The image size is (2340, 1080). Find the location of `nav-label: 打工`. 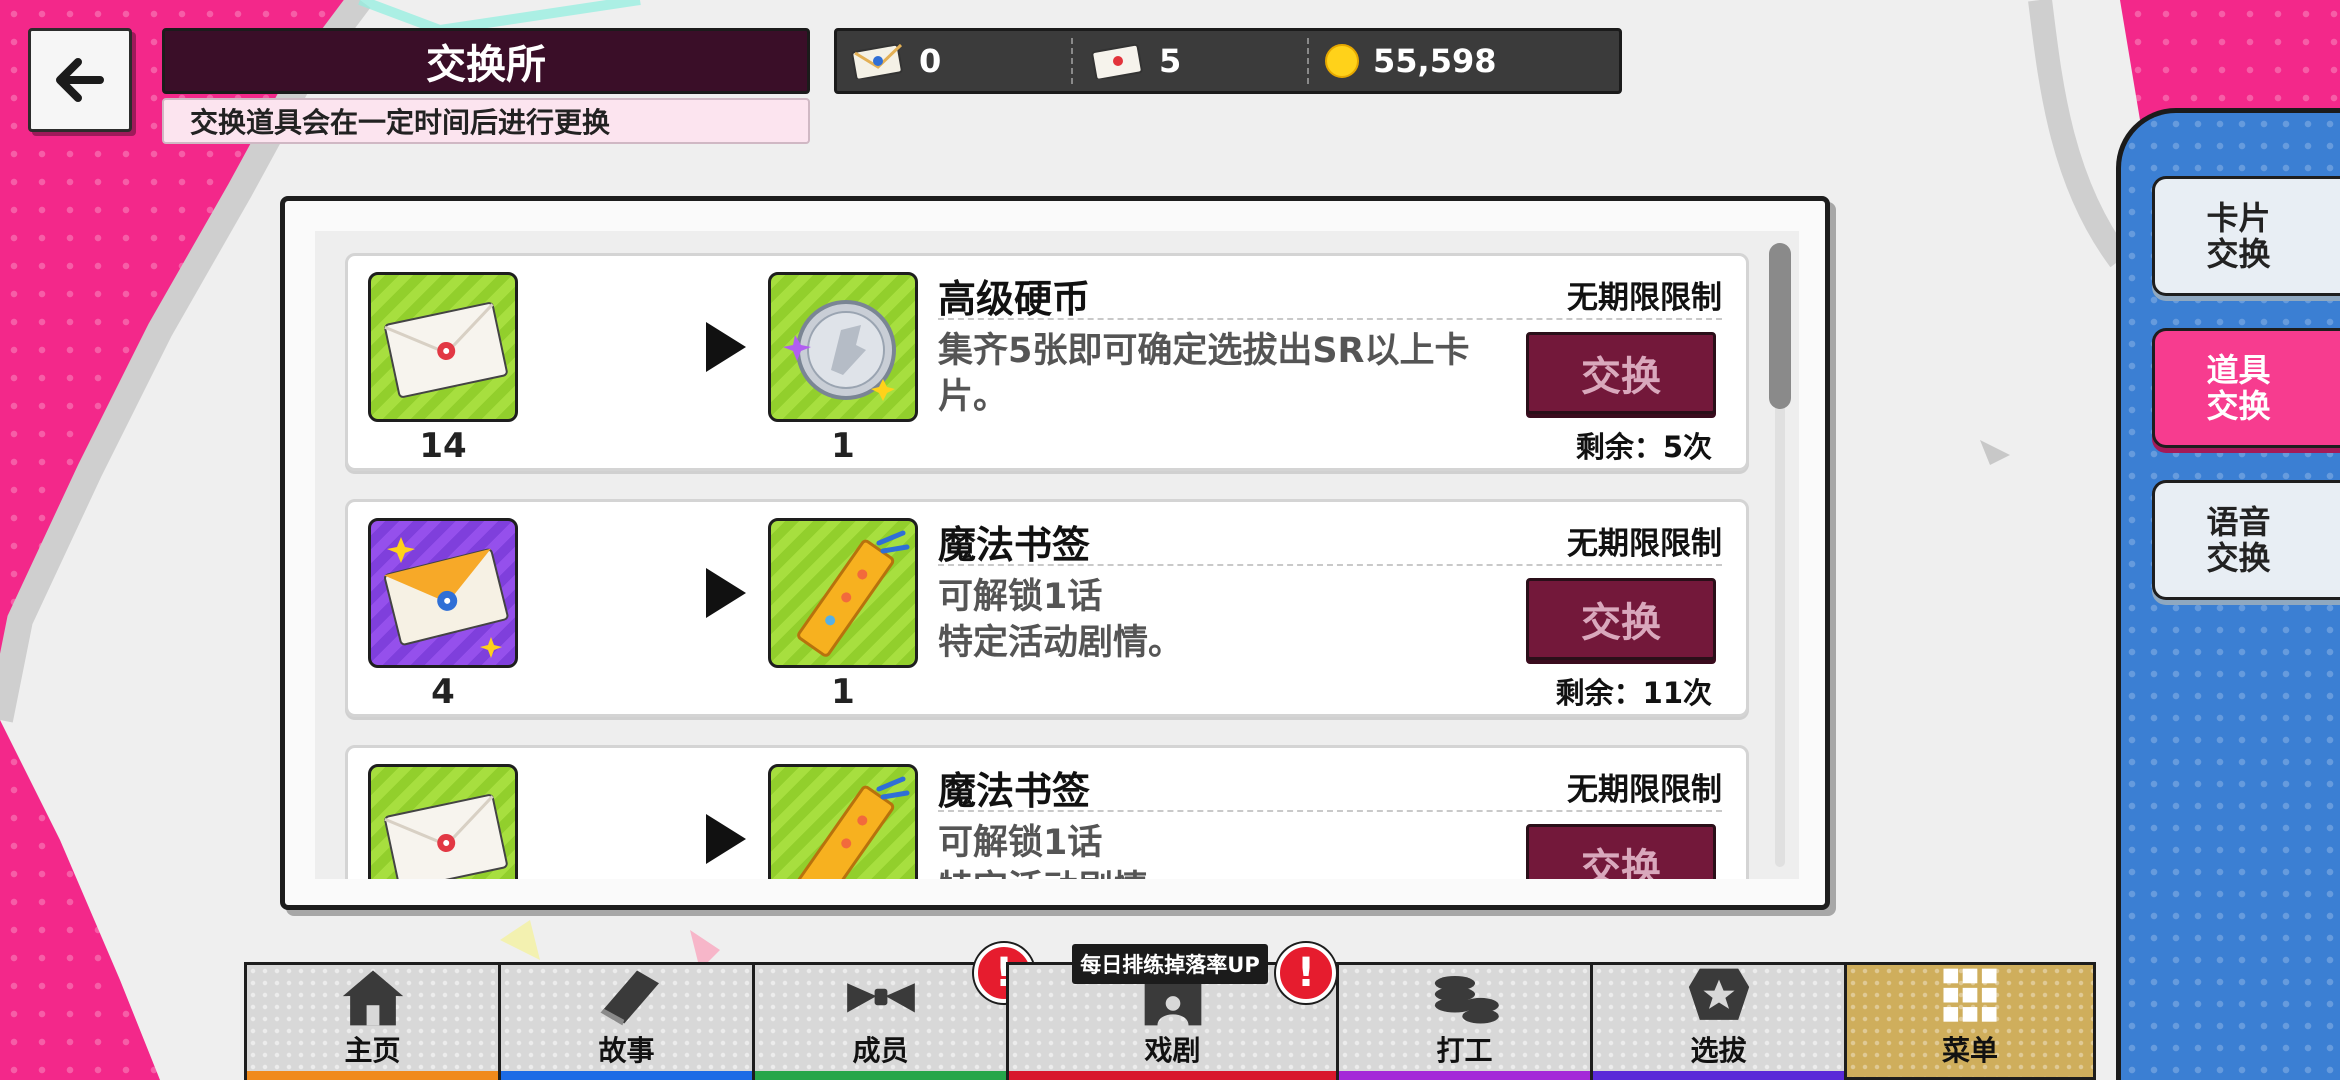

nav-label: 打工 is located at coordinates (1464, 1050).